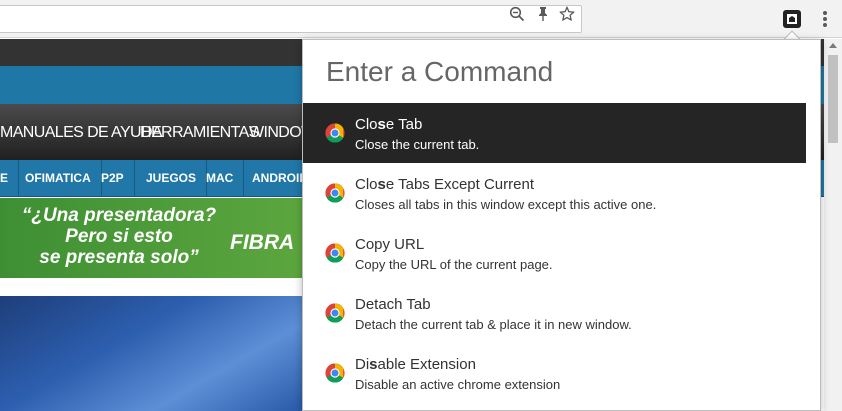 This screenshot has height=411, width=842. Describe the element at coordinates (262, 242) in the screenshot. I see `ad-banner-brand: FIBRA` at that location.